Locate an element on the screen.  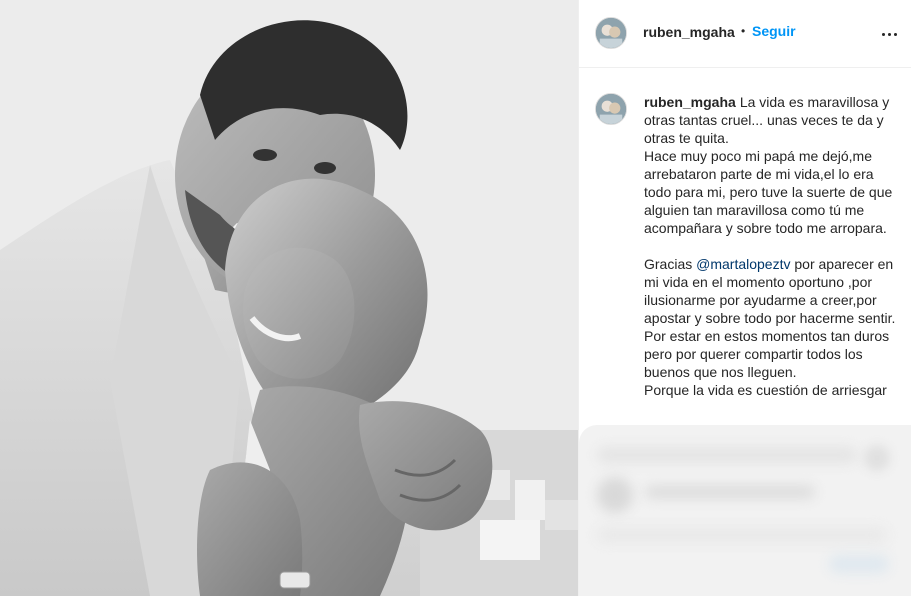
more-horizontal-icon is located at coordinates (889, 34).